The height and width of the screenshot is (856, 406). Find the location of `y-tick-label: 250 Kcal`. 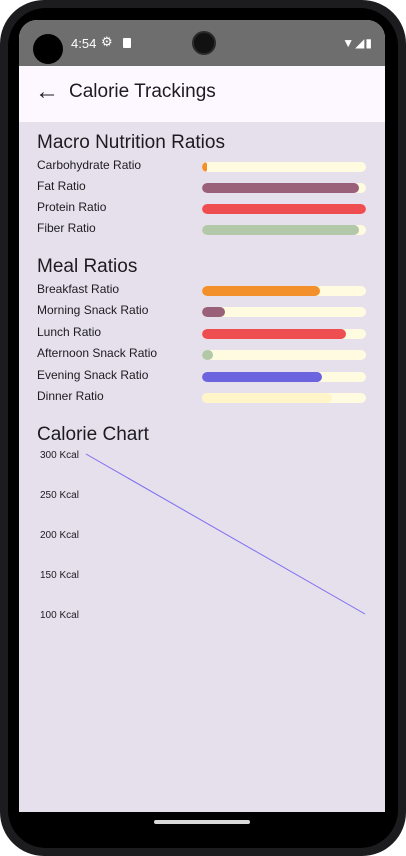

y-tick-label: 250 Kcal is located at coordinates (59, 495).